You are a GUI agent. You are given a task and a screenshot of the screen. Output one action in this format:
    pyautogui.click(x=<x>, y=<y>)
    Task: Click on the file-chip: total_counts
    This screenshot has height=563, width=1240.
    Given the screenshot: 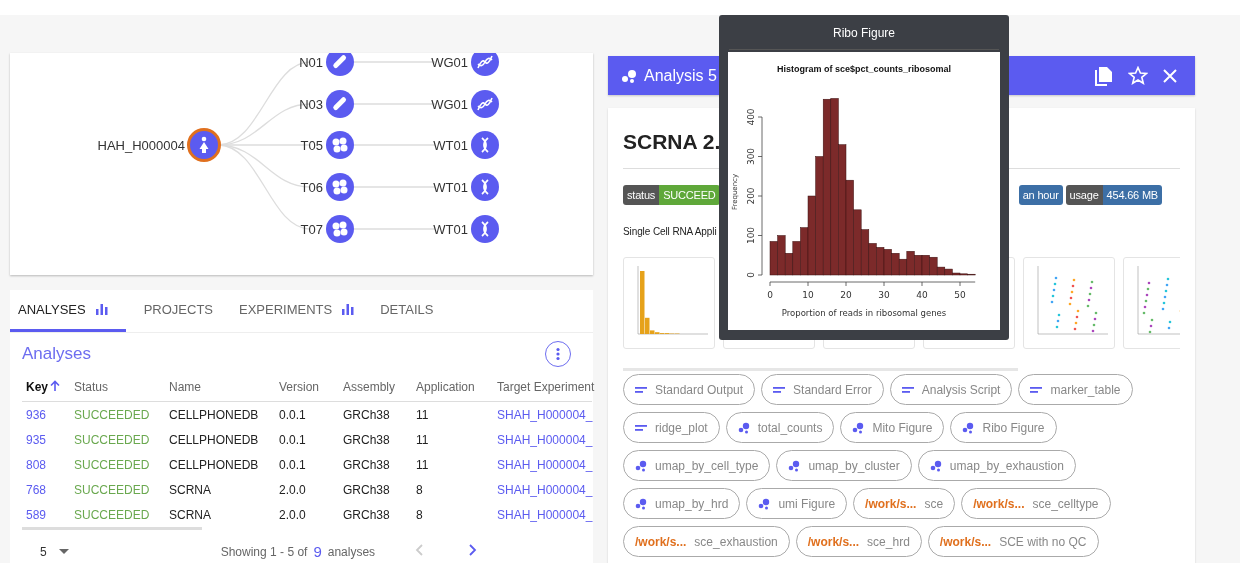 What is the action you would take?
    pyautogui.click(x=780, y=427)
    